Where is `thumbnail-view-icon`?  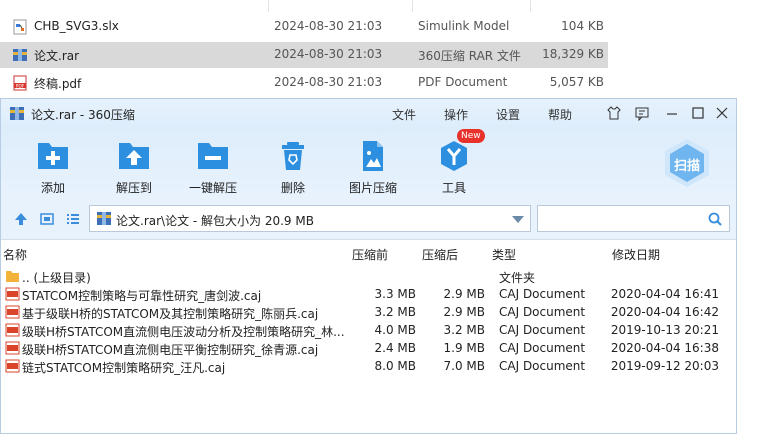 thumbnail-view-icon is located at coordinates (47, 219).